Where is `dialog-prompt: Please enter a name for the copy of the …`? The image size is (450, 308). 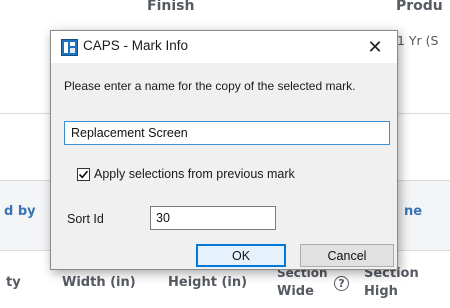
dialog-prompt: Please enter a name for the copy of the … is located at coordinates (210, 86).